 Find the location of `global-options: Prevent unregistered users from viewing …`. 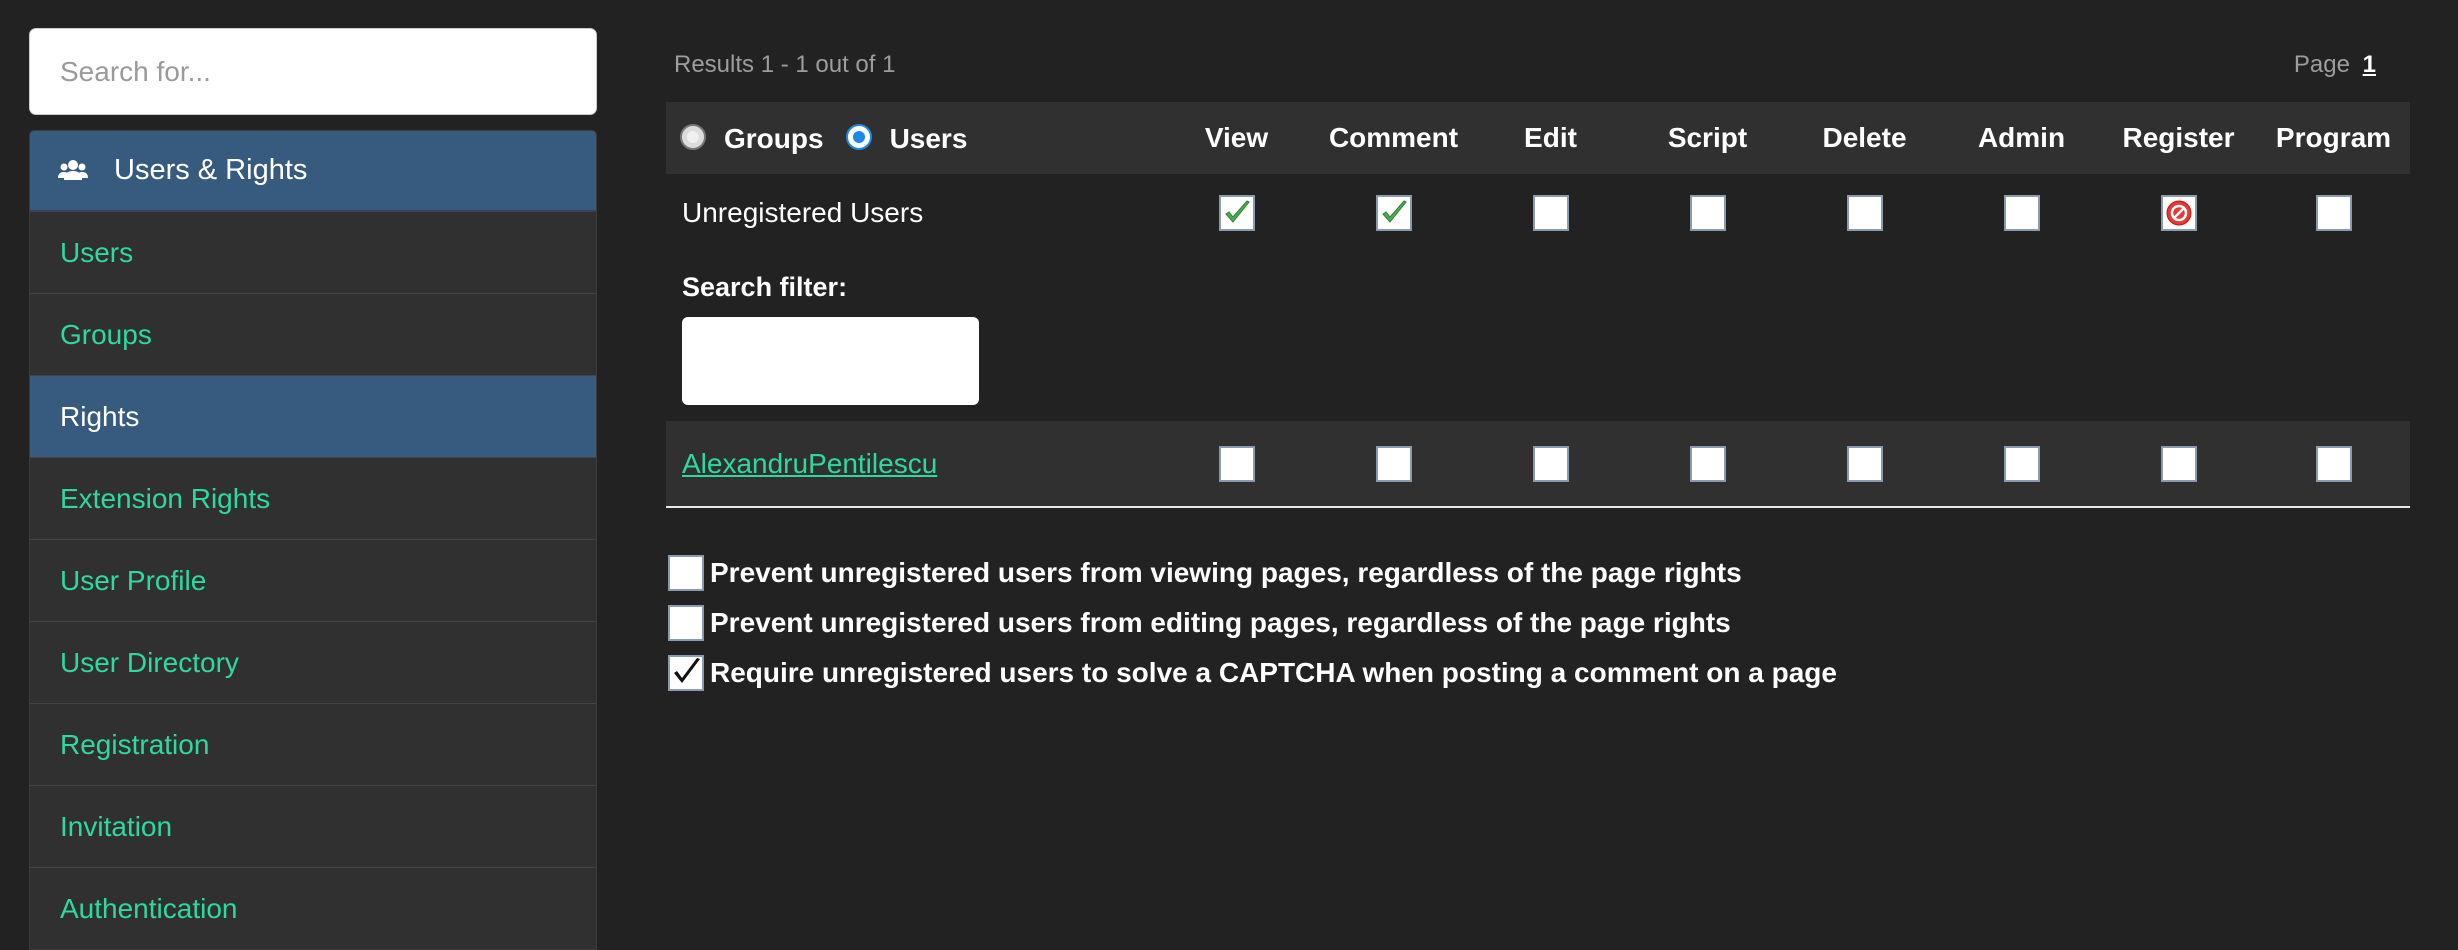

global-options: Prevent unregistered users from viewing … is located at coordinates (1538, 623).